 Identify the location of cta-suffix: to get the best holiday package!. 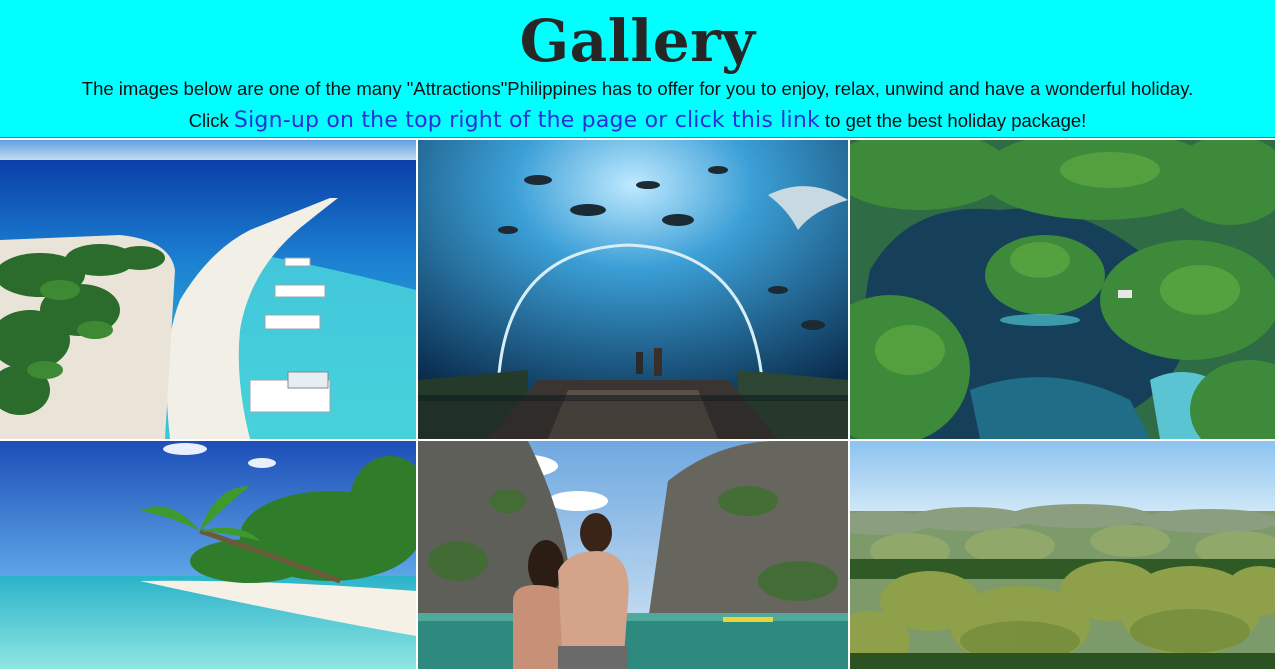
(953, 120).